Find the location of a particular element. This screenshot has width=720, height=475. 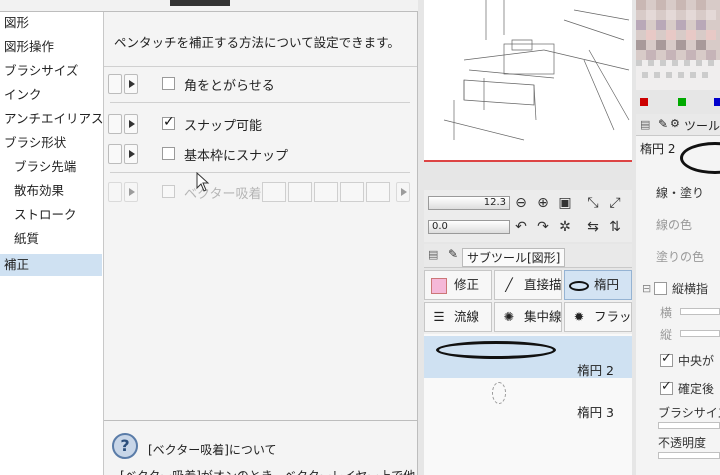

tool-flash-label: フラッシュ is located at coordinates (612, 316).